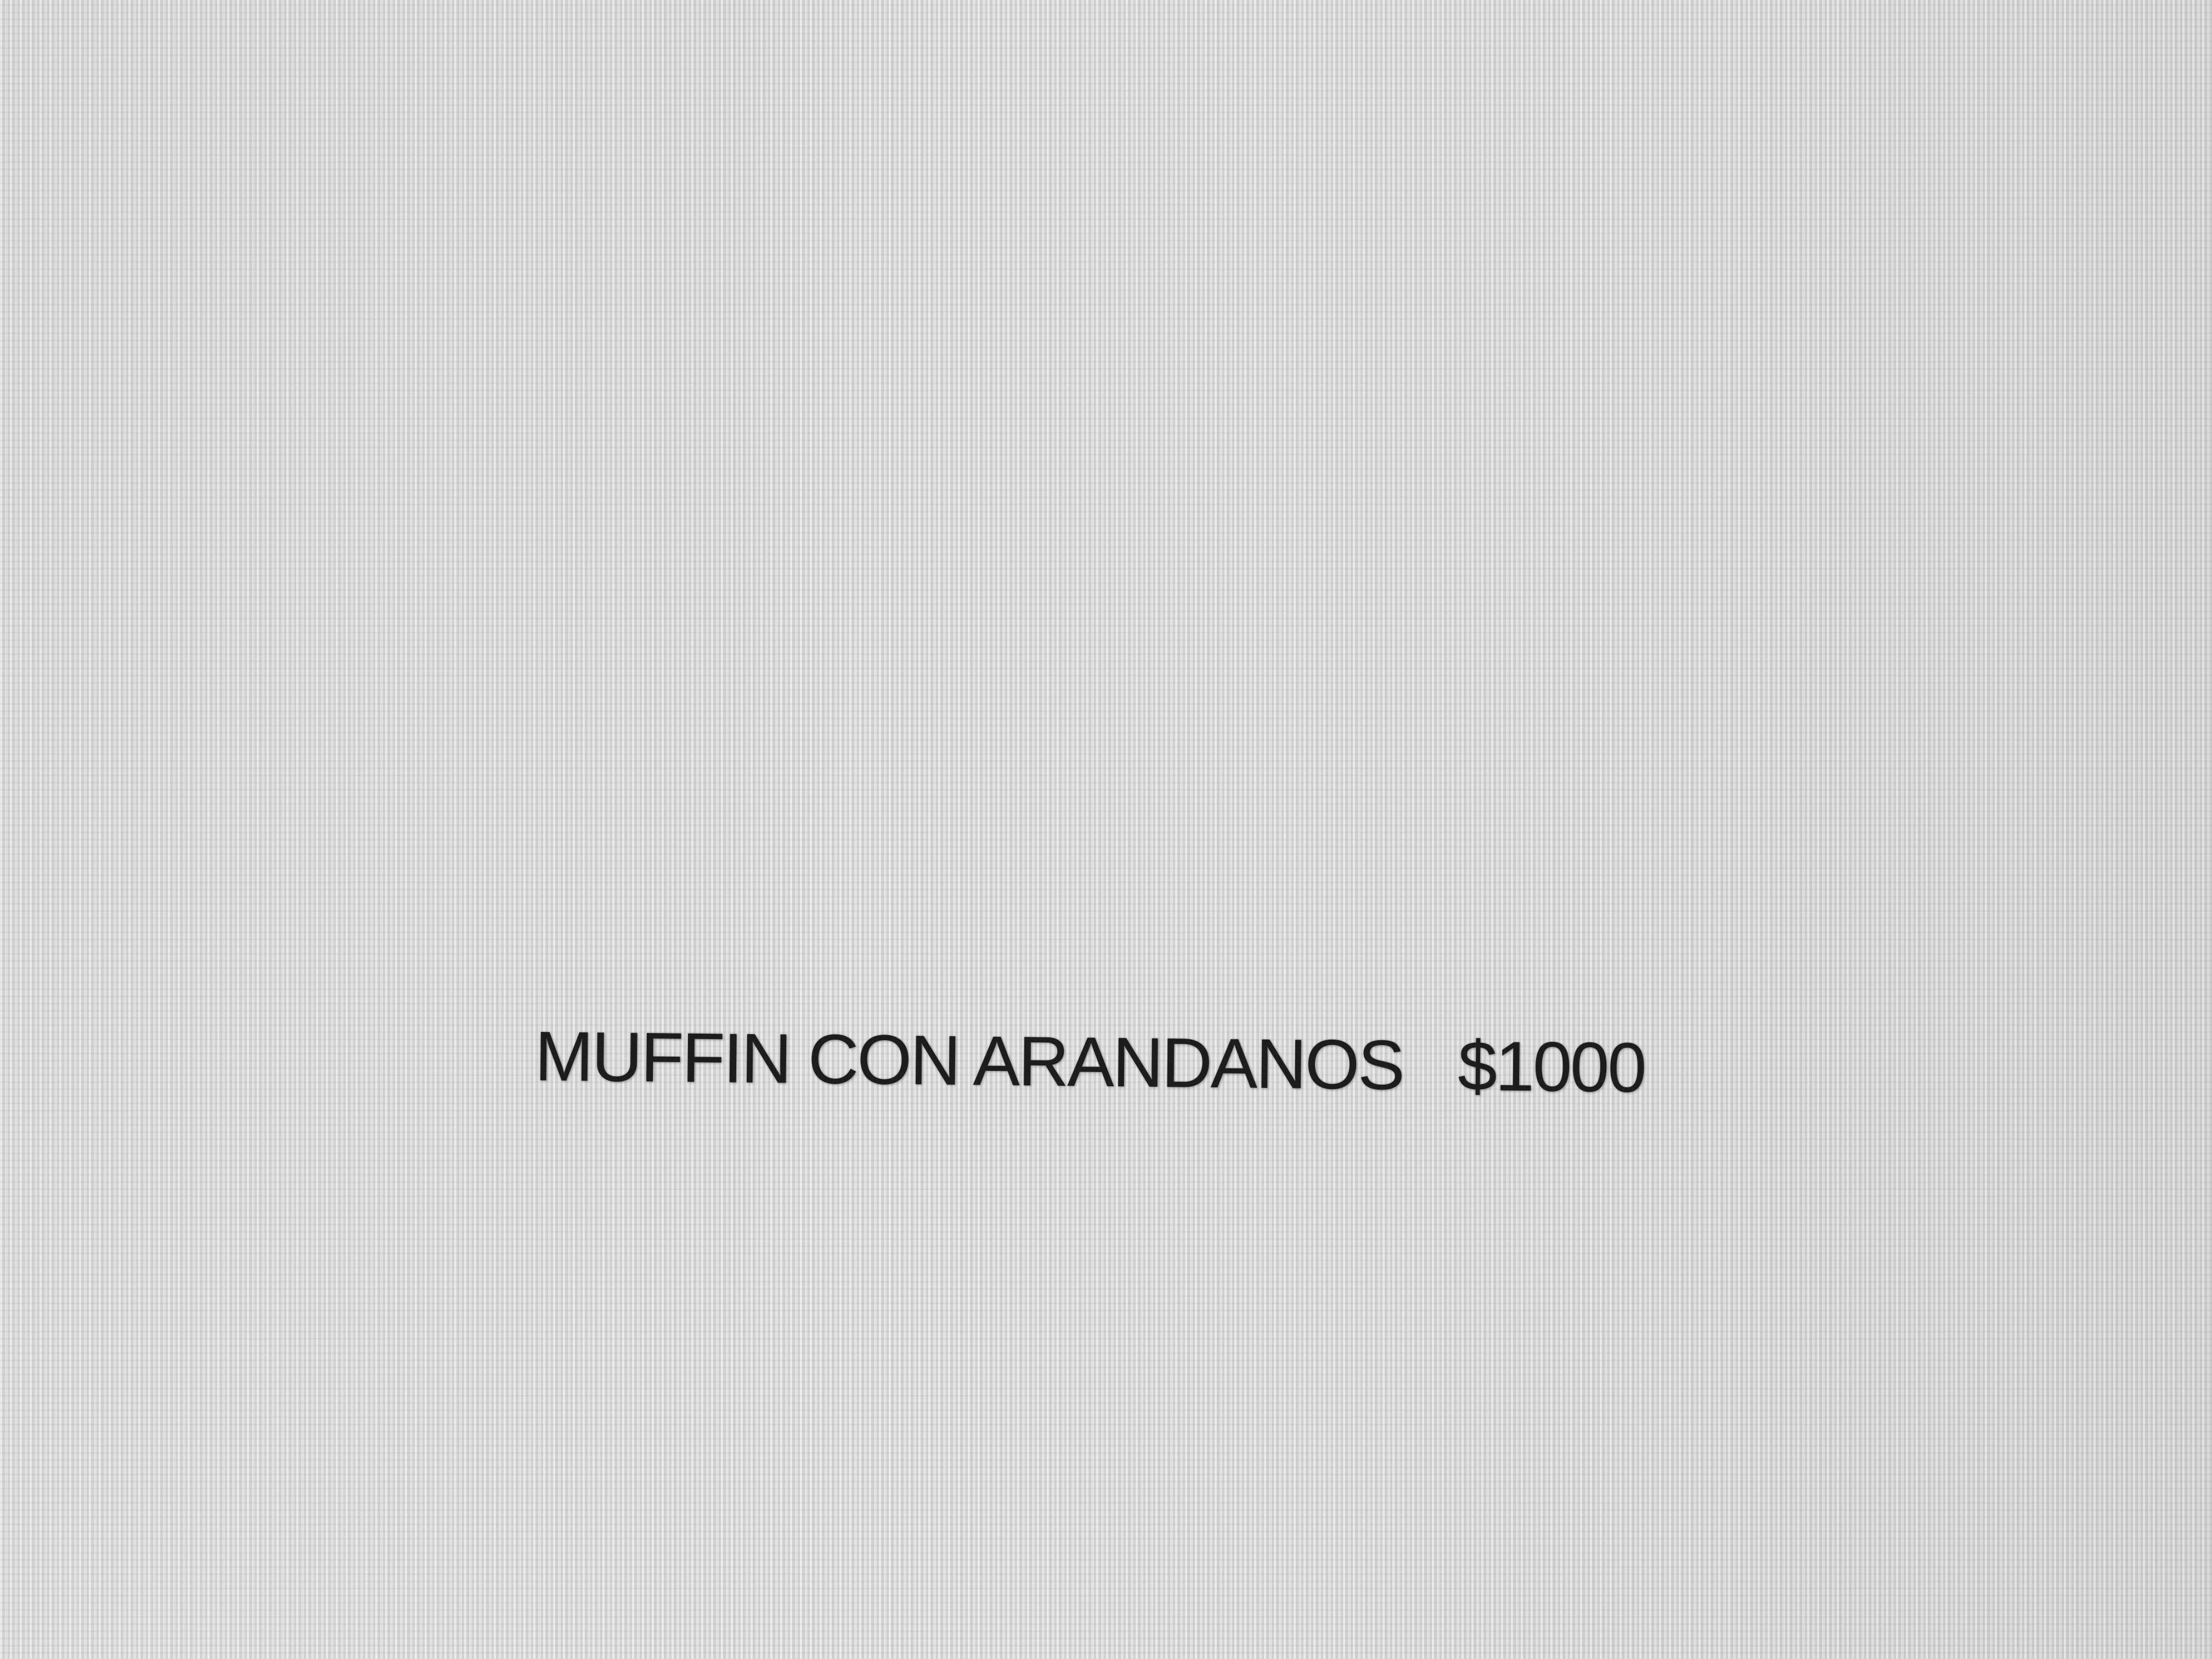 Image resolution: width=2212 pixels, height=1659 pixels. Describe the element at coordinates (969, 1061) in the screenshot. I see `menu-item-name: MUFFIN CON ARANDANOS` at that location.